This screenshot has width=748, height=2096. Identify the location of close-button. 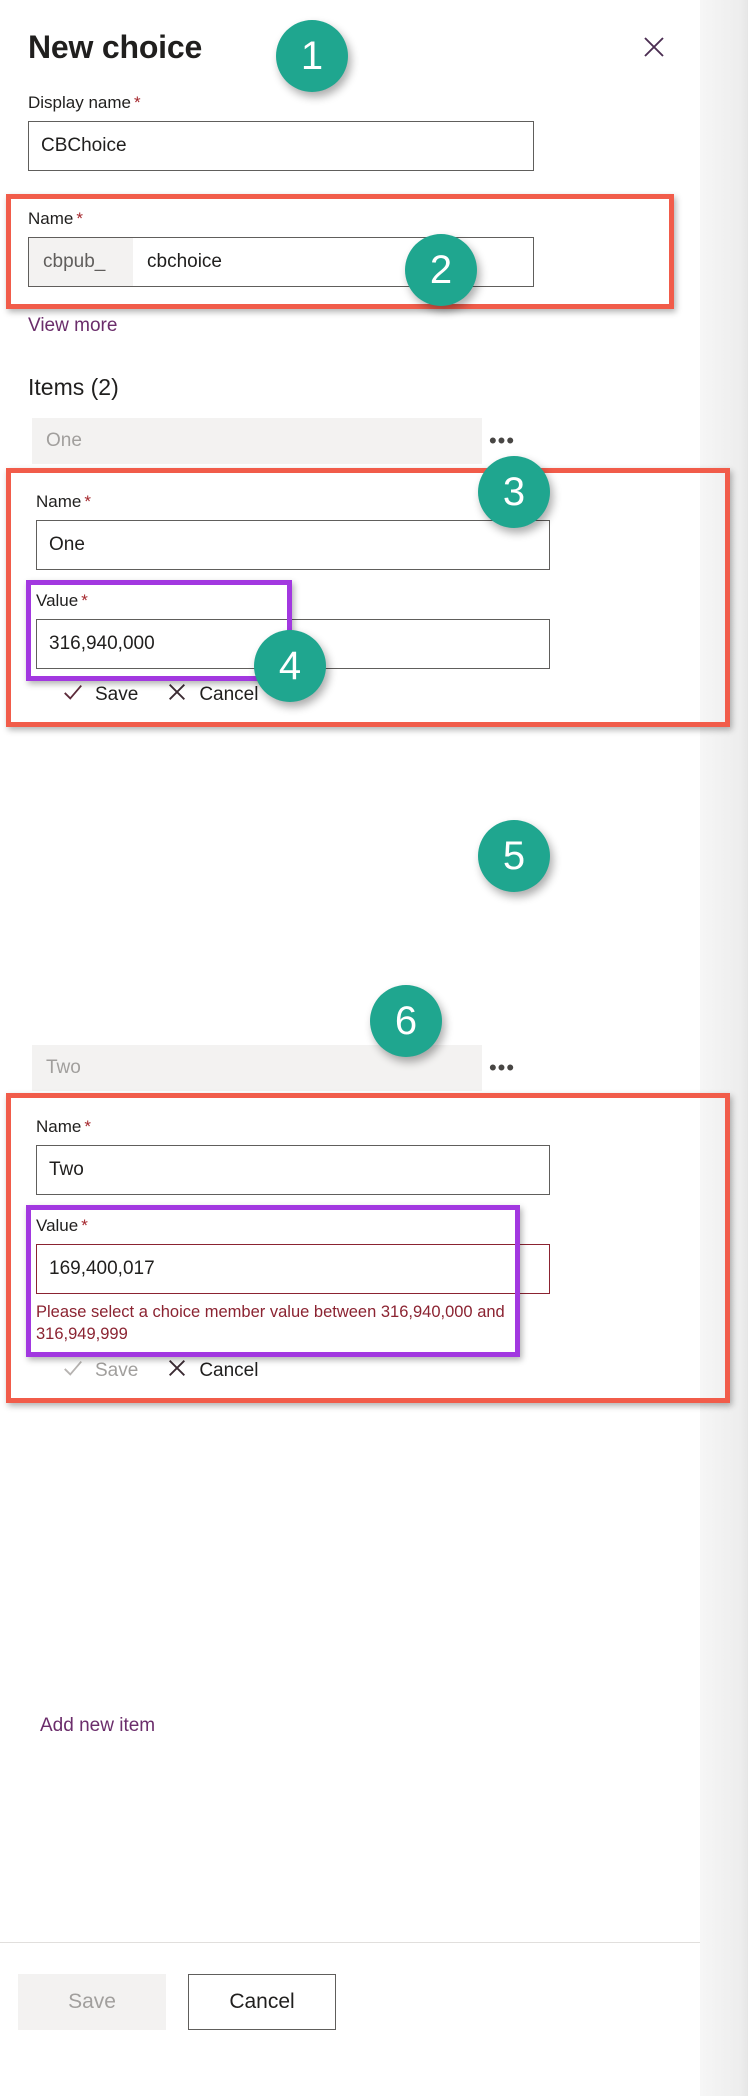
(654, 49).